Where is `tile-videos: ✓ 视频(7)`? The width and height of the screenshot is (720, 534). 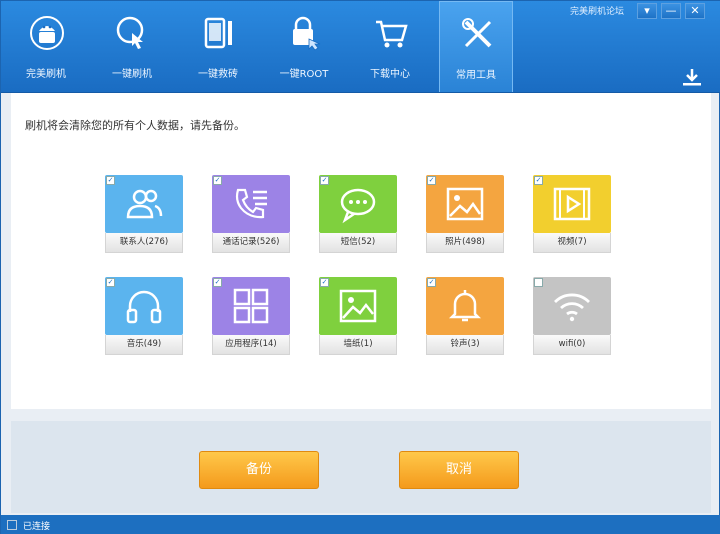
tile-videos: ✓ 视频(7) is located at coordinates (572, 215).